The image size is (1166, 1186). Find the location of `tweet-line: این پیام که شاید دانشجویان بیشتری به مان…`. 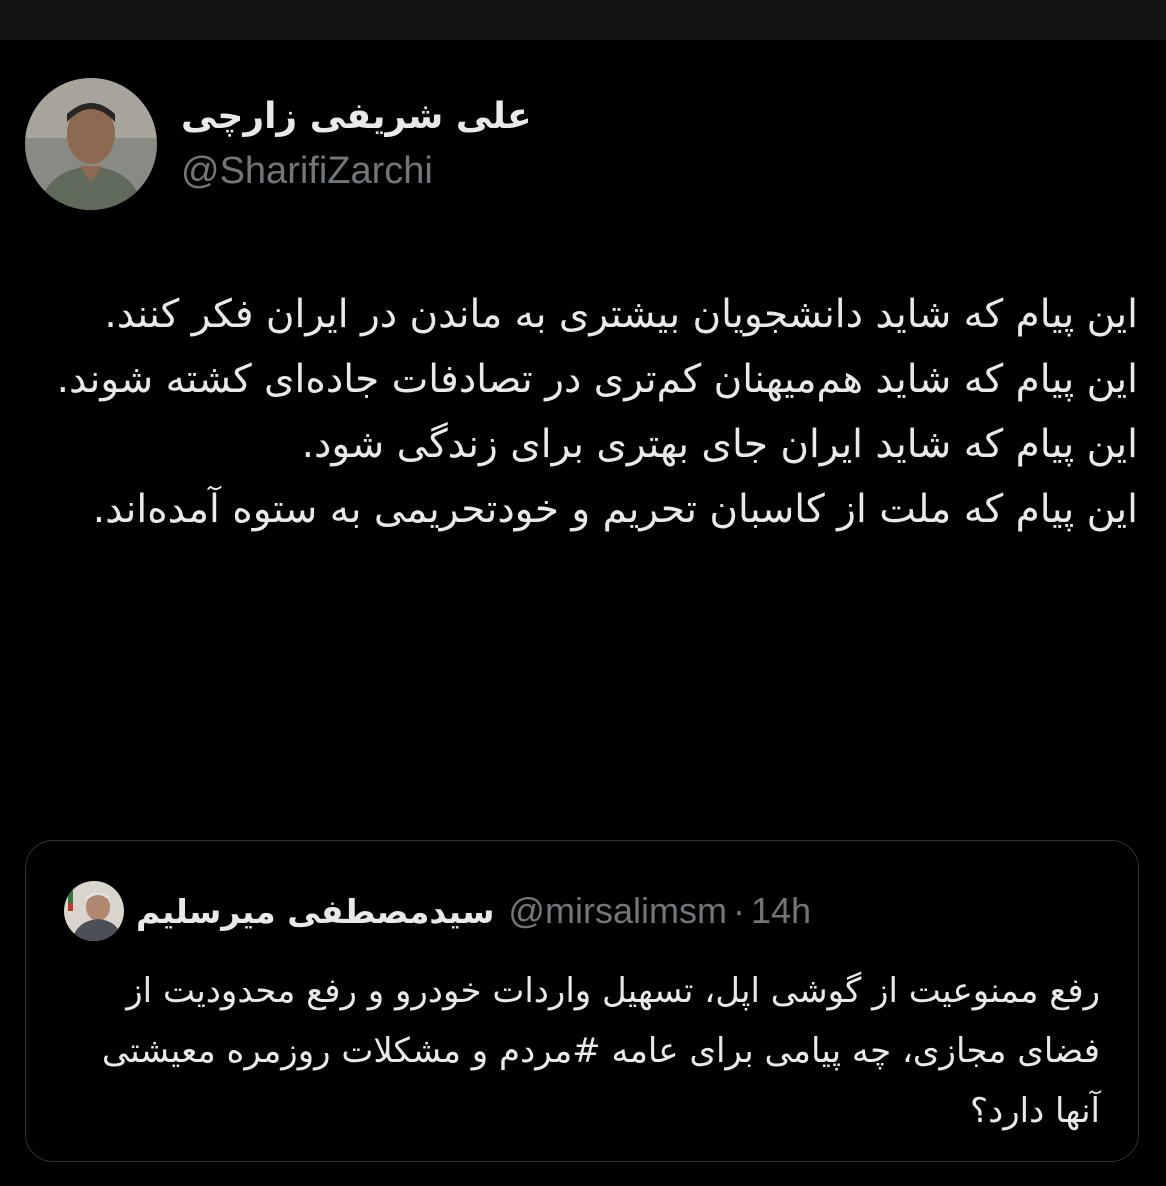

tweet-line: این پیام که شاید دانشجویان بیشتری به مان… is located at coordinates (621, 314).